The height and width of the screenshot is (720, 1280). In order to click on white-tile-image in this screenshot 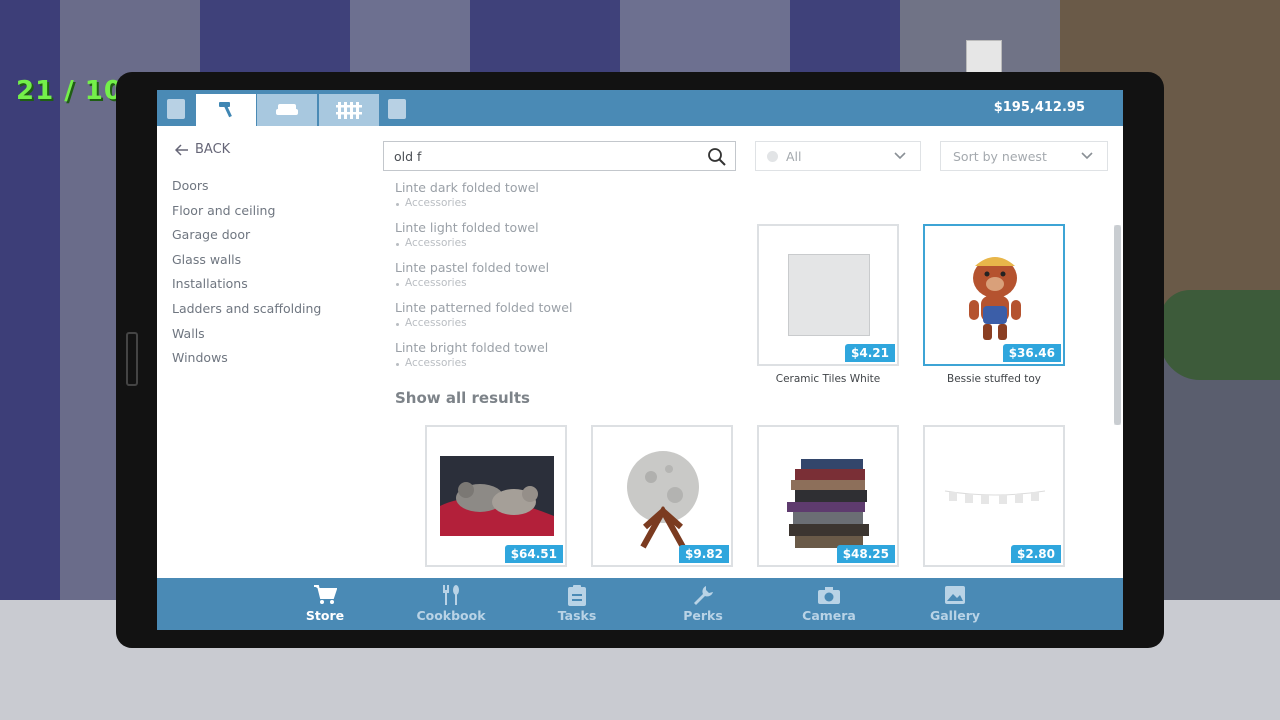, I will do `click(829, 295)`.